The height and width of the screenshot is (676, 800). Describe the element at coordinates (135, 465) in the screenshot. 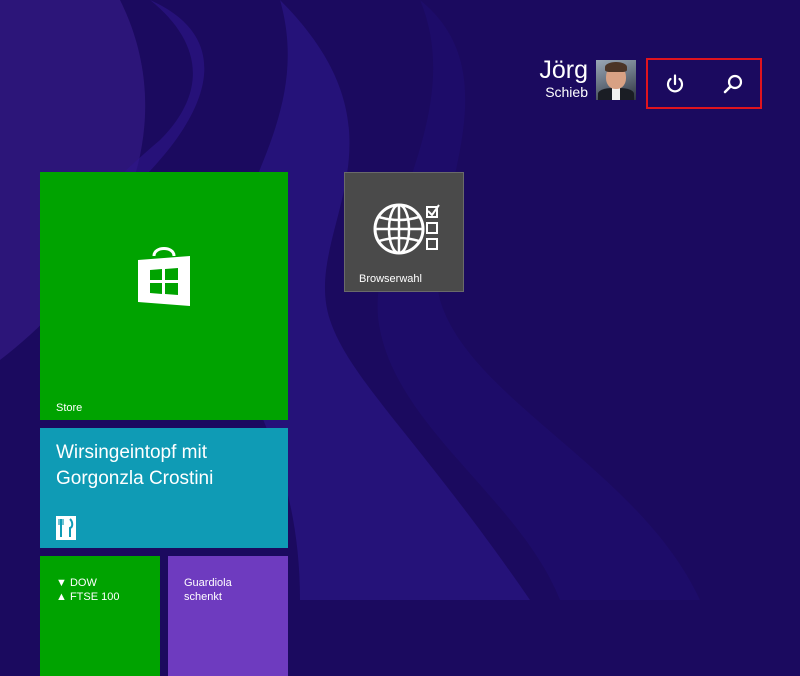

I see `recipe-title: Wirsingeintopf mit Gorgonzla Crostini` at that location.